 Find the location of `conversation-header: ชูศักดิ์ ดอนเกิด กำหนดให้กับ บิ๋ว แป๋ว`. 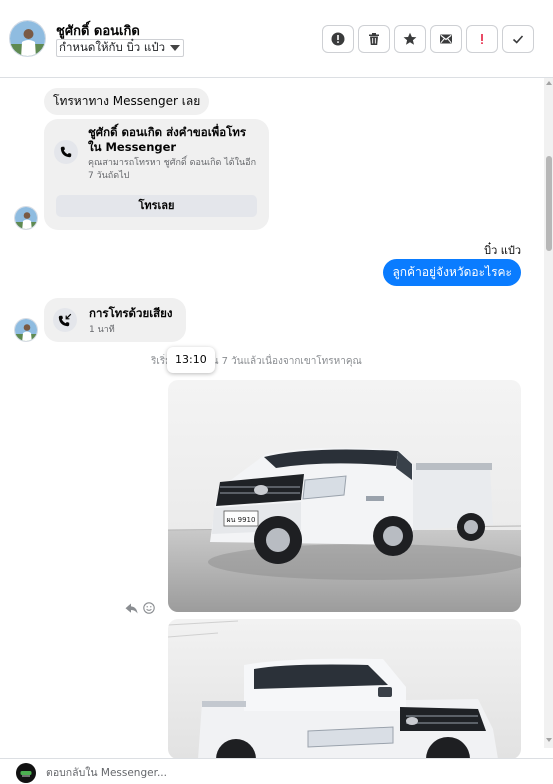

conversation-header: ชูศักดิ์ ดอนเกิด กำหนดให้กับ บิ๋ว แป๋ว is located at coordinates (276, 39).